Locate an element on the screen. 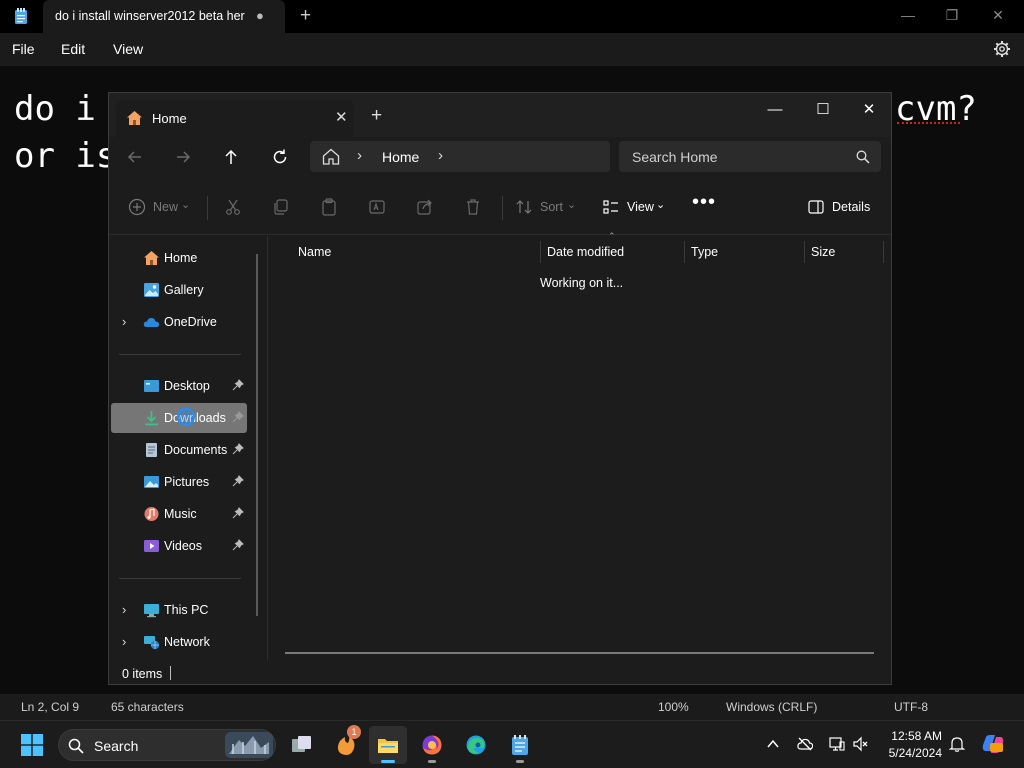 The width and height of the screenshot is (1024, 768). sidebar-item-this-pc: › This PC is located at coordinates (179, 610).